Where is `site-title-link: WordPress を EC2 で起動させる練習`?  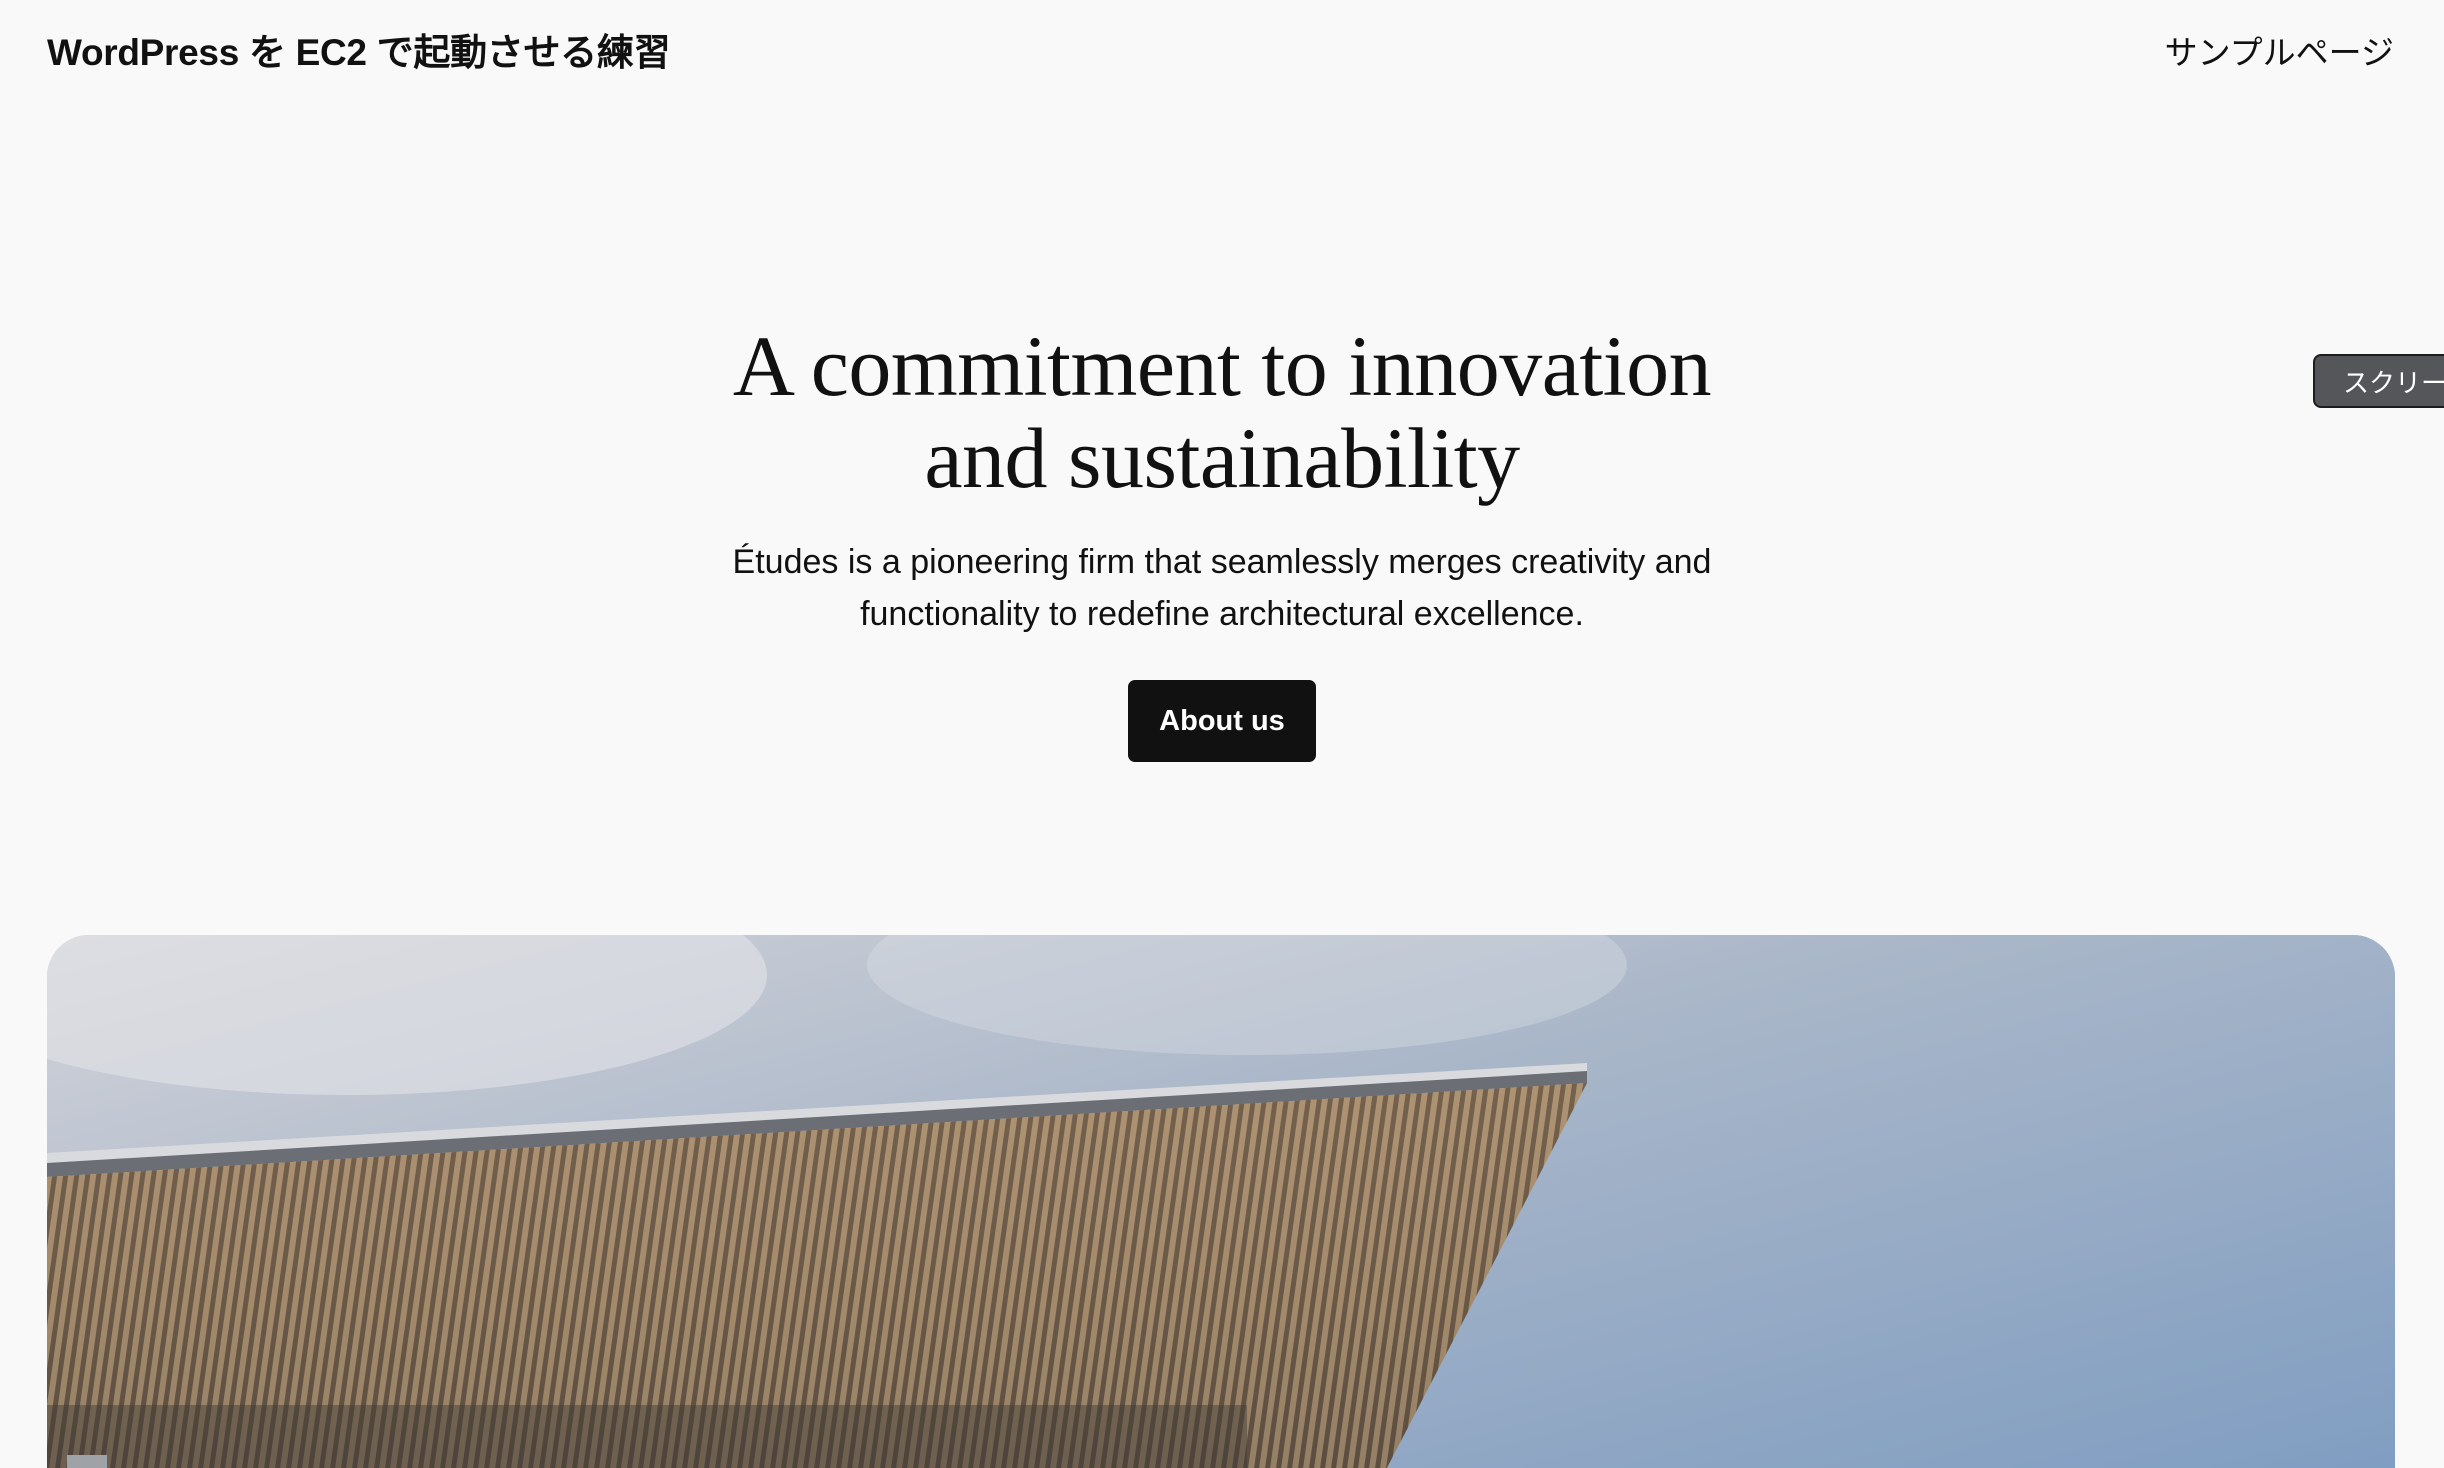 site-title-link: WordPress を EC2 で起動させる練習 is located at coordinates (359, 49).